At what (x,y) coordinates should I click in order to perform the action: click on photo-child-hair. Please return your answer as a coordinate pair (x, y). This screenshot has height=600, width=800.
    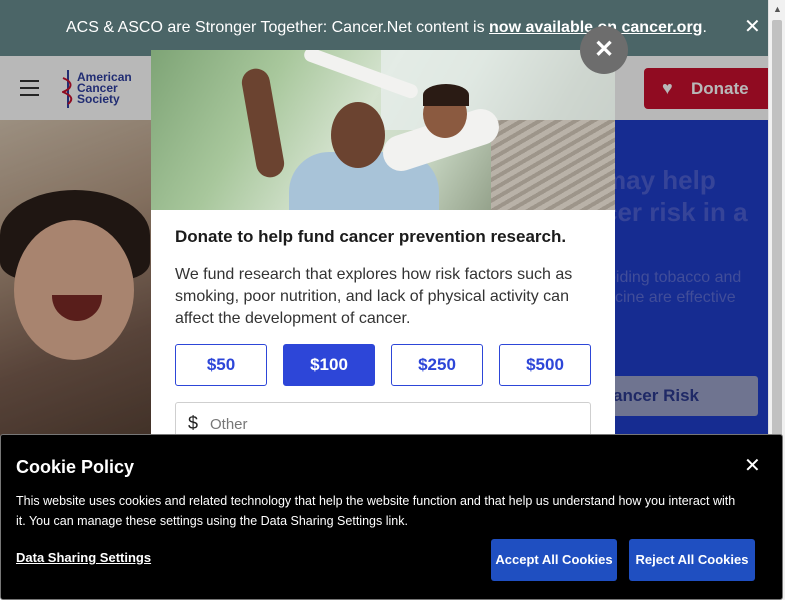
    Looking at the image, I should click on (446, 95).